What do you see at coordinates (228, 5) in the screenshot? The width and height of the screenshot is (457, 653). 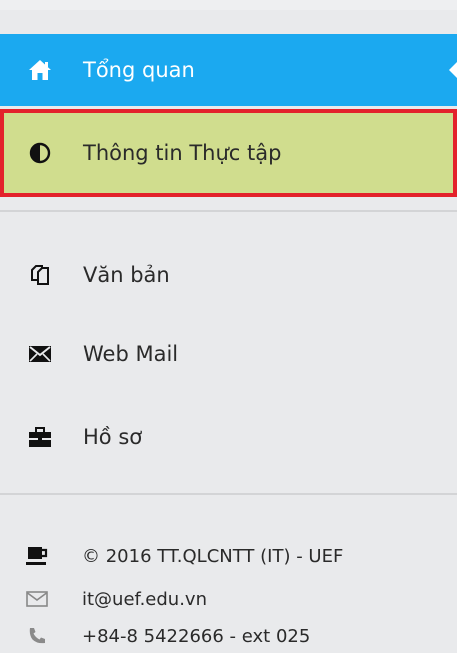 I see `top-strip` at bounding box center [228, 5].